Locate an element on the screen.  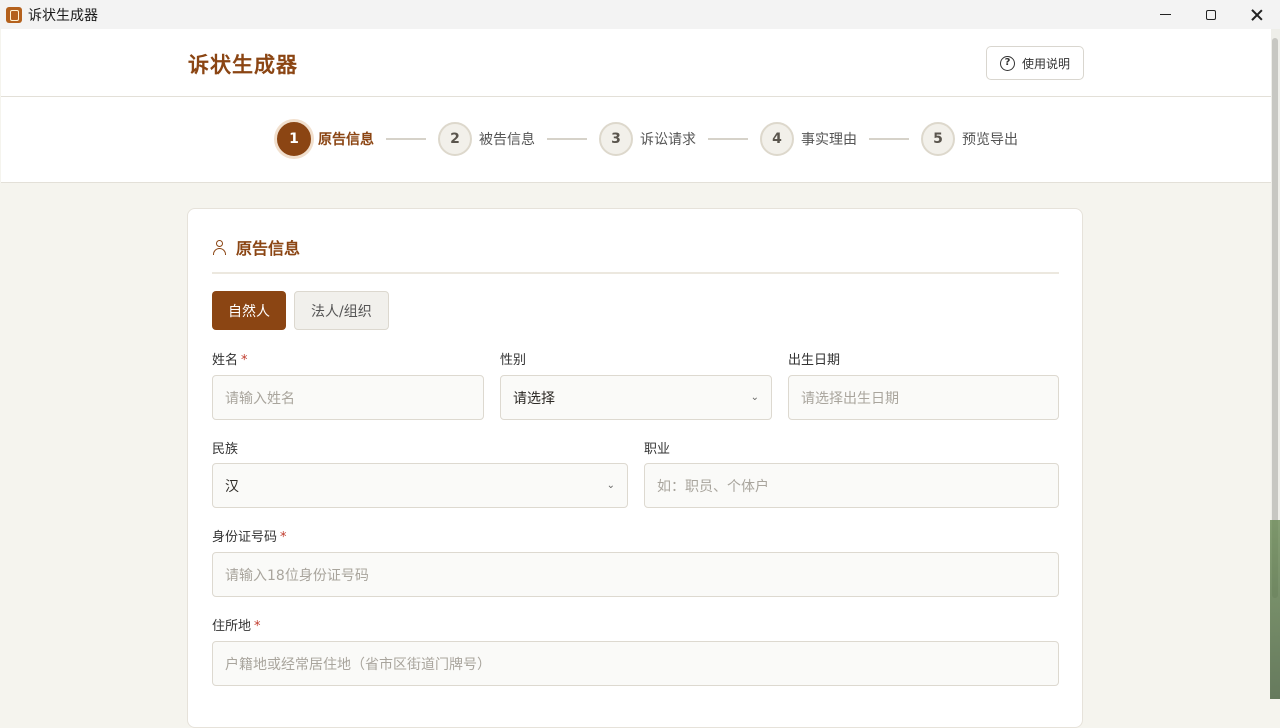
close-button is located at coordinates (1257, 14).